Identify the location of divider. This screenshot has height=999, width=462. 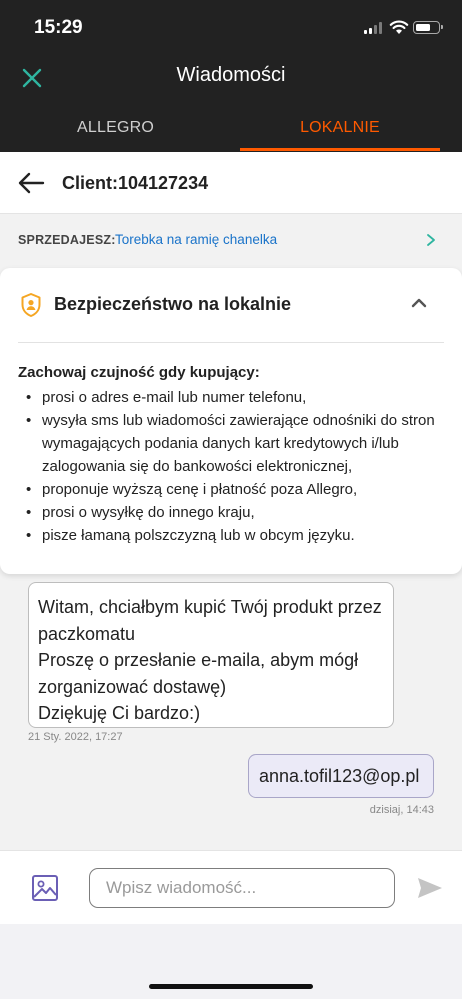
(231, 342).